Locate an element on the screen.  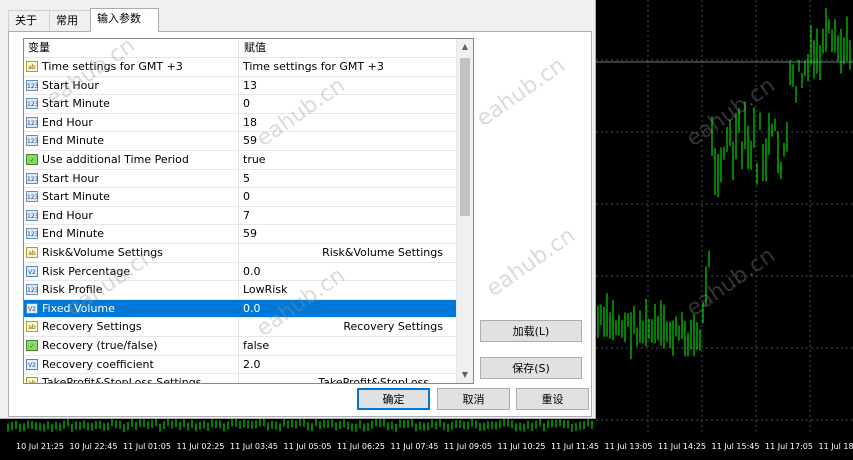
param-name-cell: ab Recovery Settings is located at coordinates (131, 327).